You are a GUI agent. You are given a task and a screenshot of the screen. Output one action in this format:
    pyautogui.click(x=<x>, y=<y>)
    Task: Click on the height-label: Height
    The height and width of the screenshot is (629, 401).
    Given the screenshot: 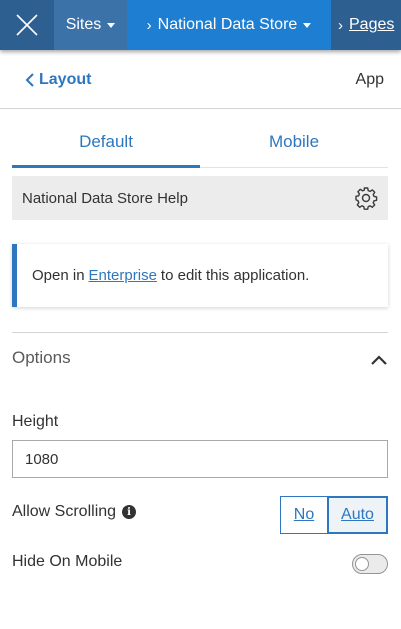 What is the action you would take?
    pyautogui.click(x=35, y=421)
    